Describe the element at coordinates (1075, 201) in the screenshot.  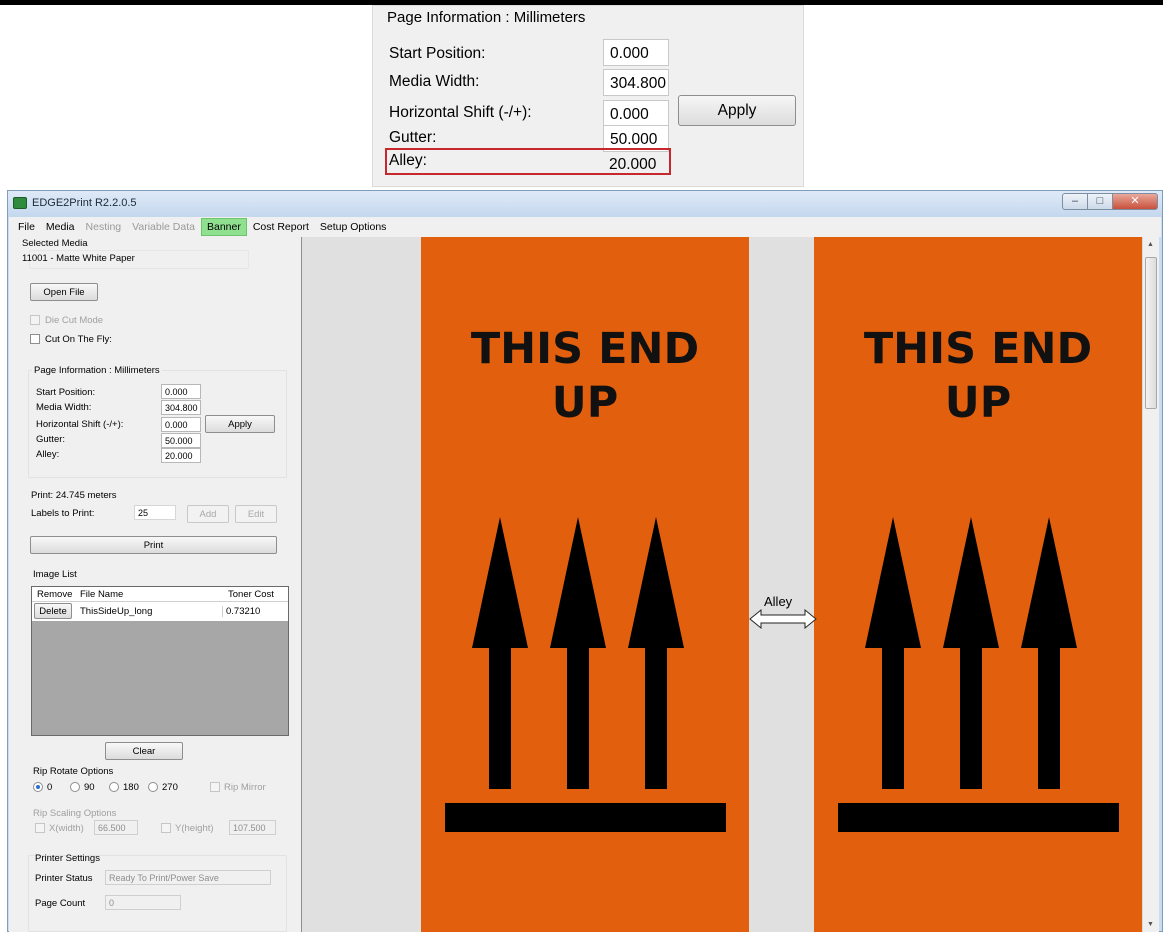
I see `minimize-button: –` at that location.